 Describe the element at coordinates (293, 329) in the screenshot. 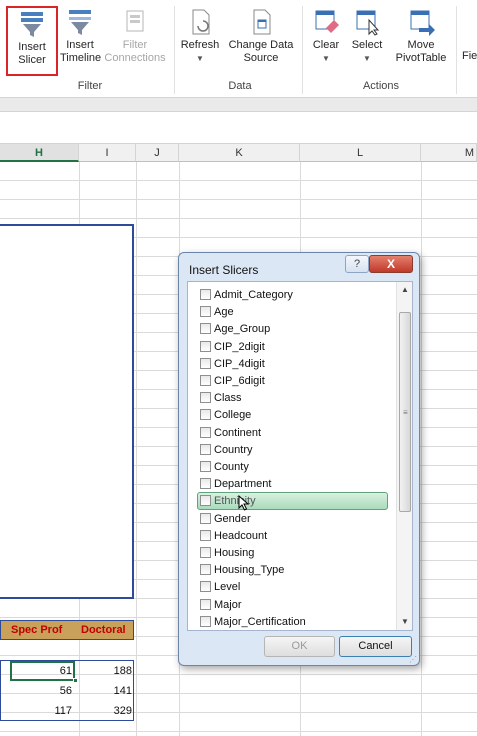

I see `slicer-field-item: Age_Group` at that location.